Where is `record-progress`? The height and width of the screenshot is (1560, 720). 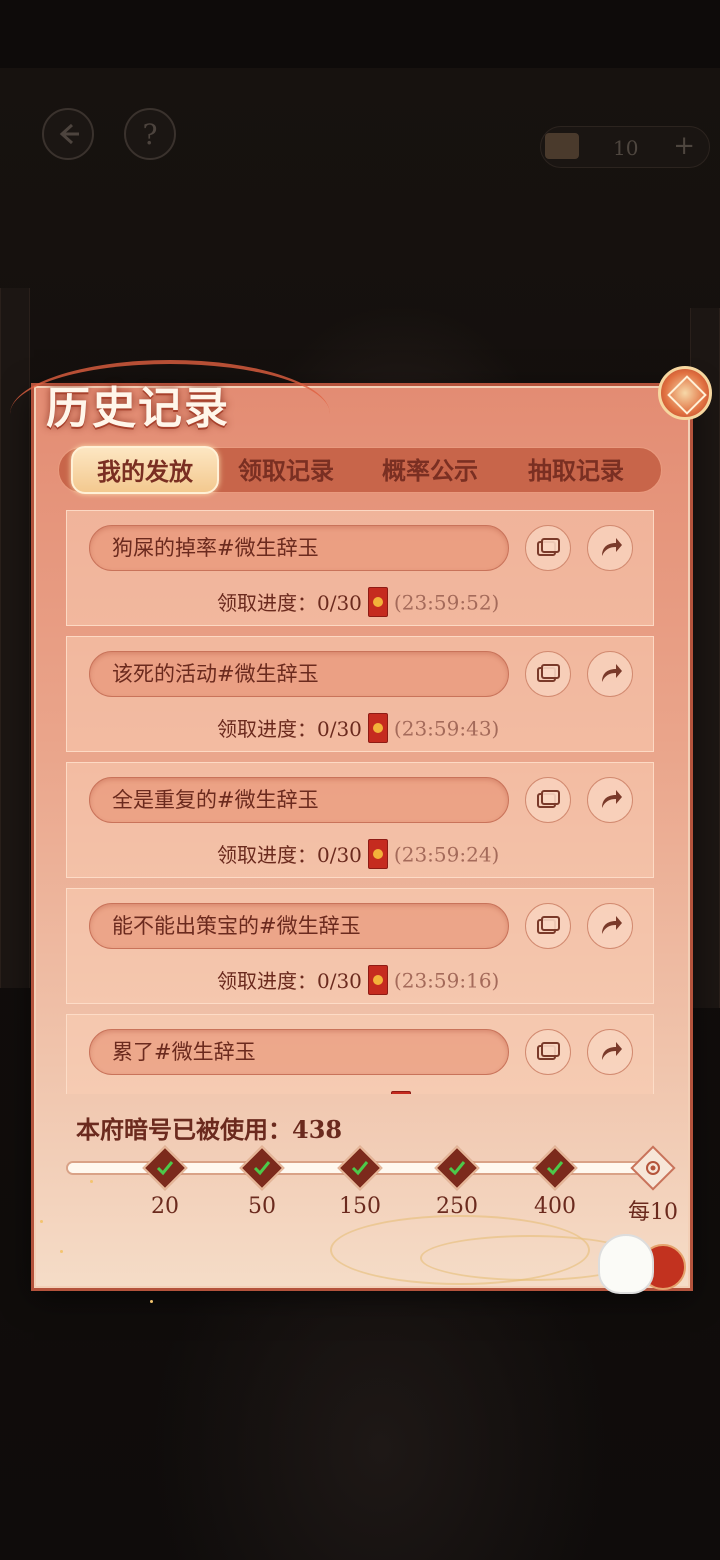
record-progress is located at coordinates (417, 1092).